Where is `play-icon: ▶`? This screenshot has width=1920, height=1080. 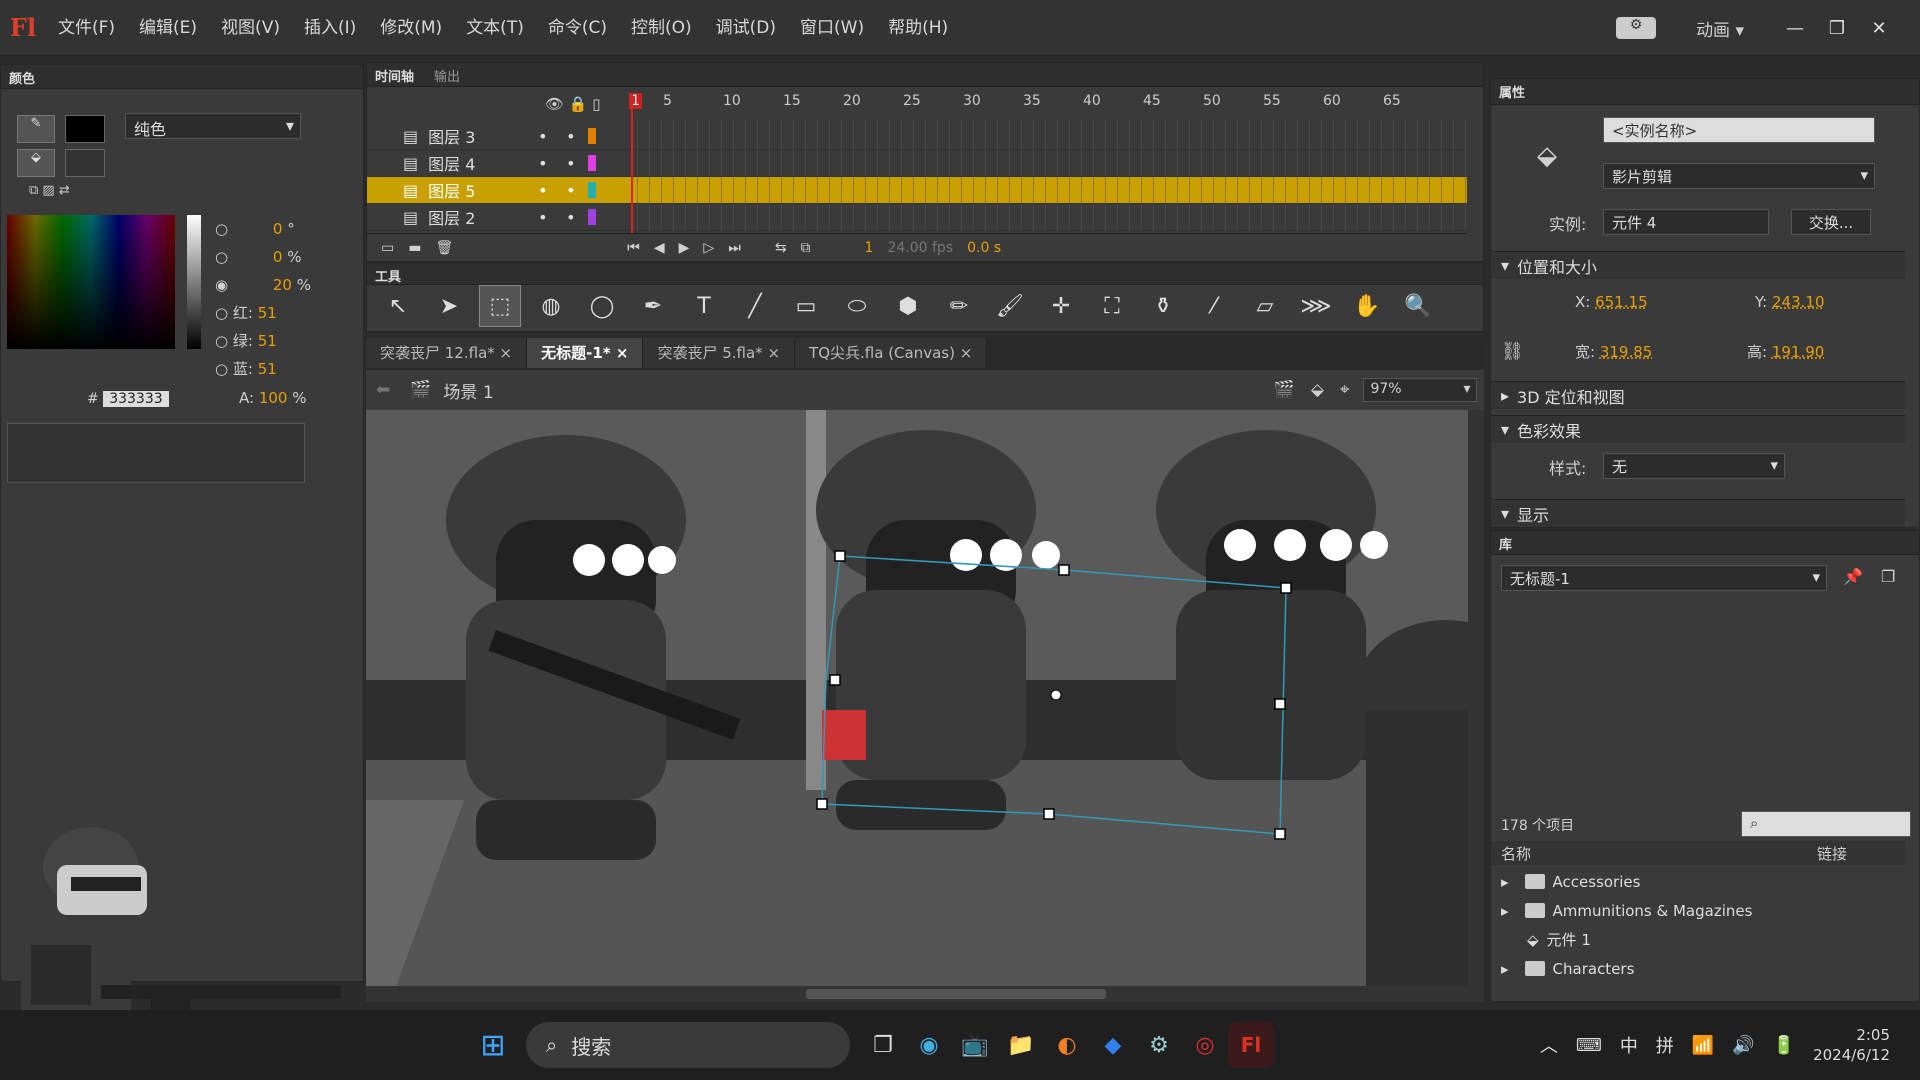 play-icon: ▶ is located at coordinates (684, 248).